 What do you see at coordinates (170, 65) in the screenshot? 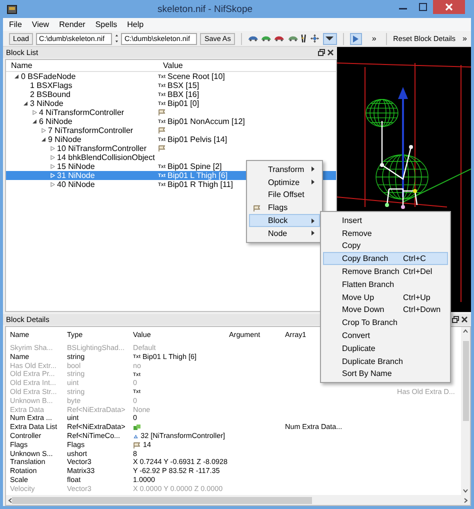
I see `column-header: Value` at bounding box center [170, 65].